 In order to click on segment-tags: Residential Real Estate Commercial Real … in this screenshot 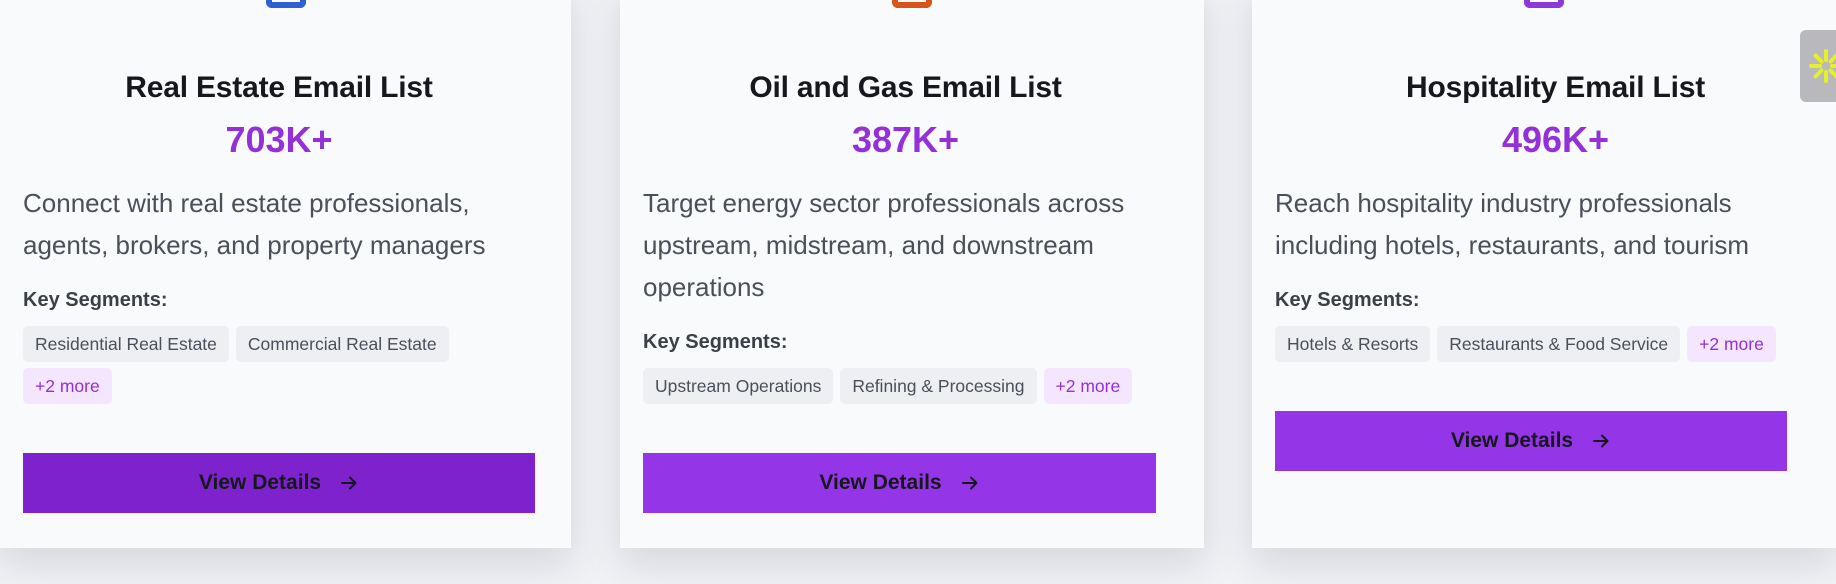, I will do `click(279, 365)`.